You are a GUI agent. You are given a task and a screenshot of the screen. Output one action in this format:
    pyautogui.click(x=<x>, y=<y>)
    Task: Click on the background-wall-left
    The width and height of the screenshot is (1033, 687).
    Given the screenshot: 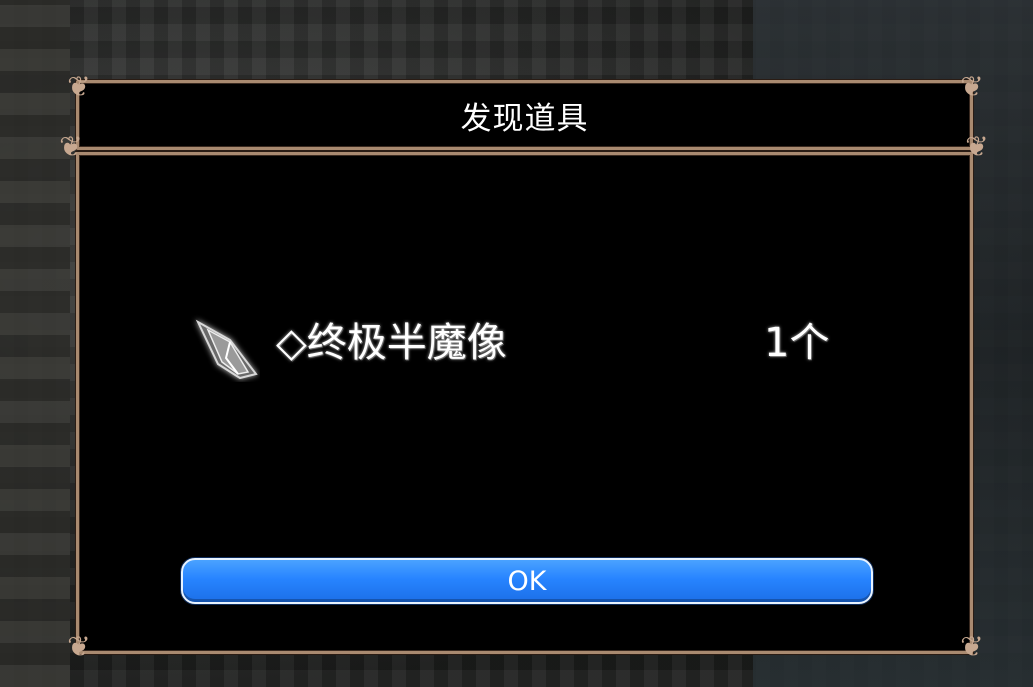 What is the action you would take?
    pyautogui.click(x=35, y=343)
    